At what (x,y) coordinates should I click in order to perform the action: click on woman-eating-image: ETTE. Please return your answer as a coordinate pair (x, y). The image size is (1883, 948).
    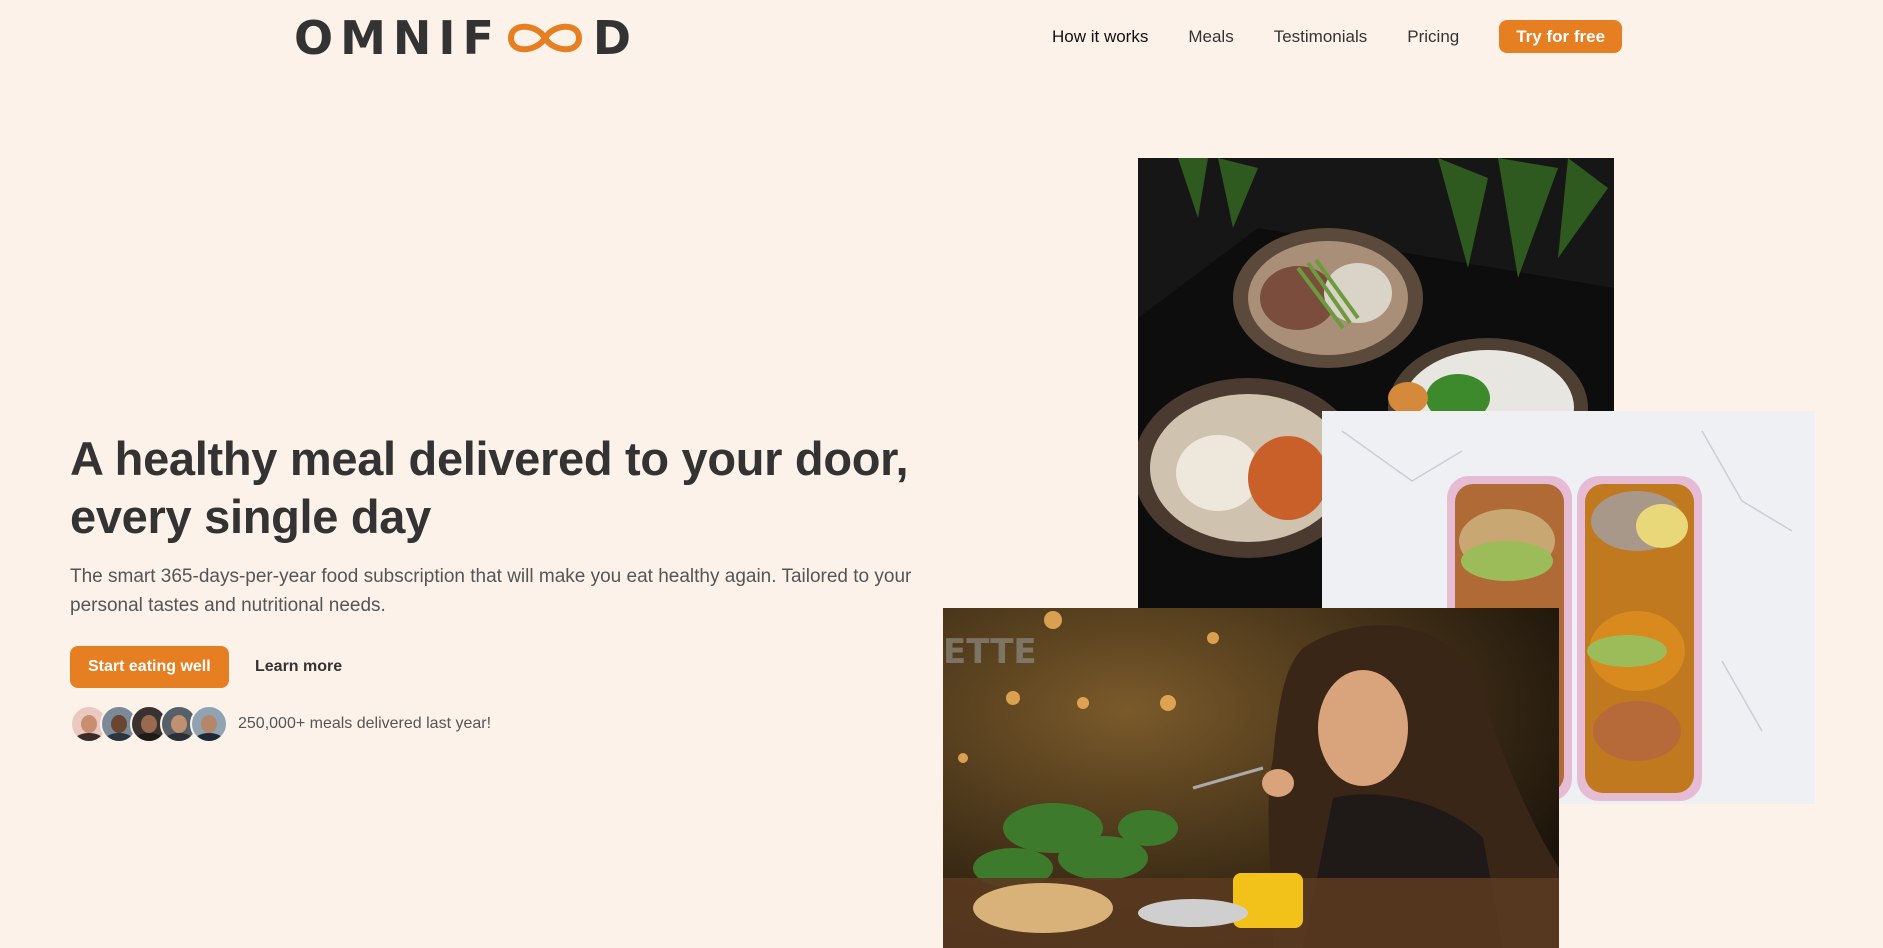
    Looking at the image, I should click on (1251, 778).